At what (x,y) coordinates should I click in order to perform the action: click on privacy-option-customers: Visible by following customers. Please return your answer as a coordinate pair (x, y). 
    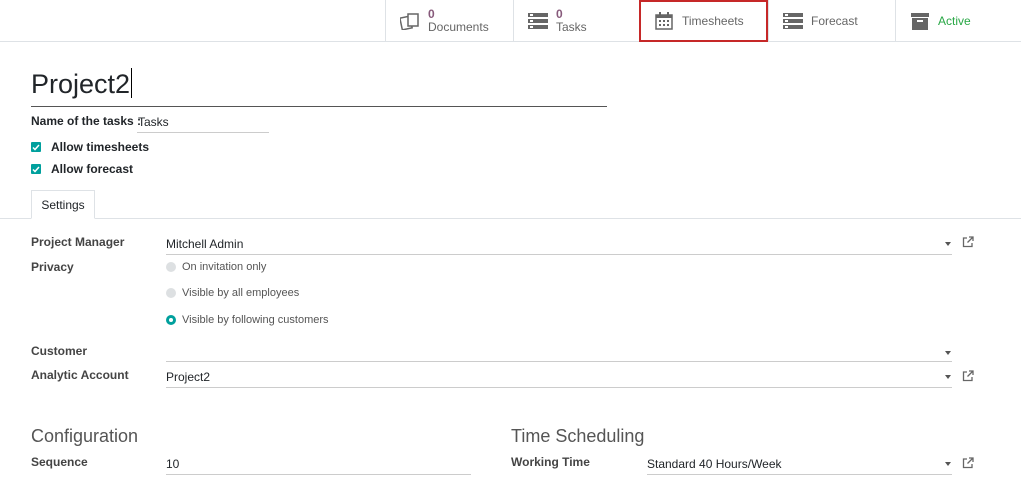
    Looking at the image, I should click on (247, 320).